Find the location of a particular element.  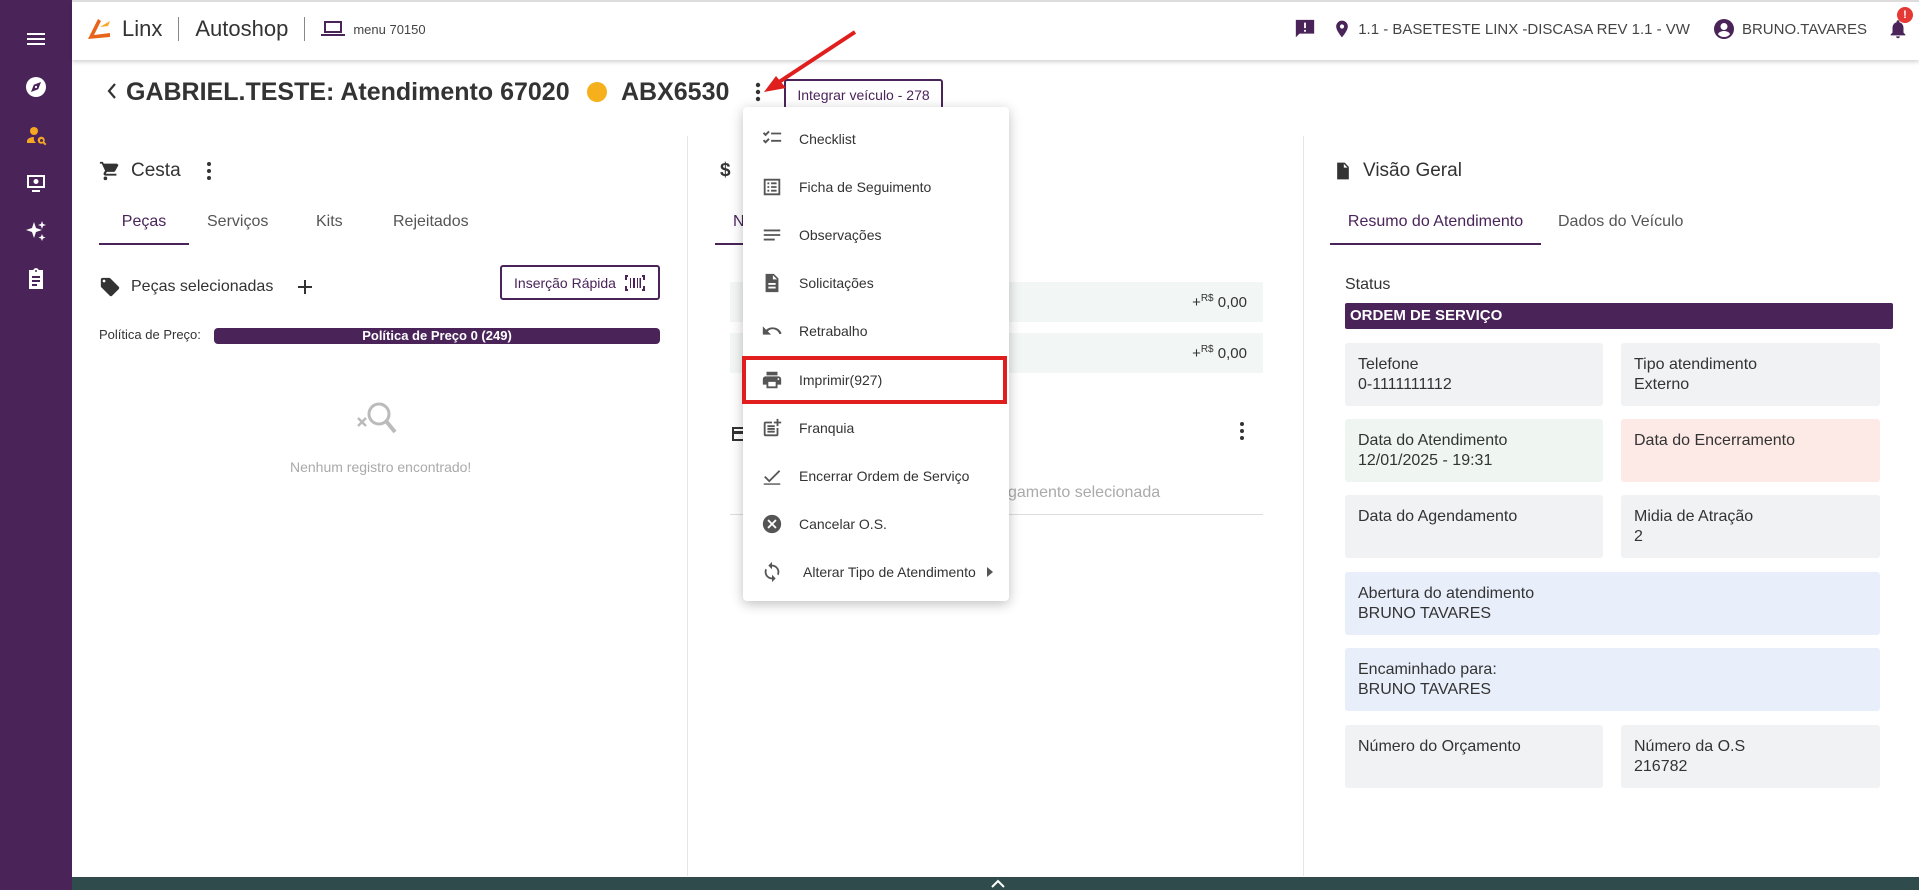

price-policy-select: Política de Preço 0 (249) is located at coordinates (437, 336).